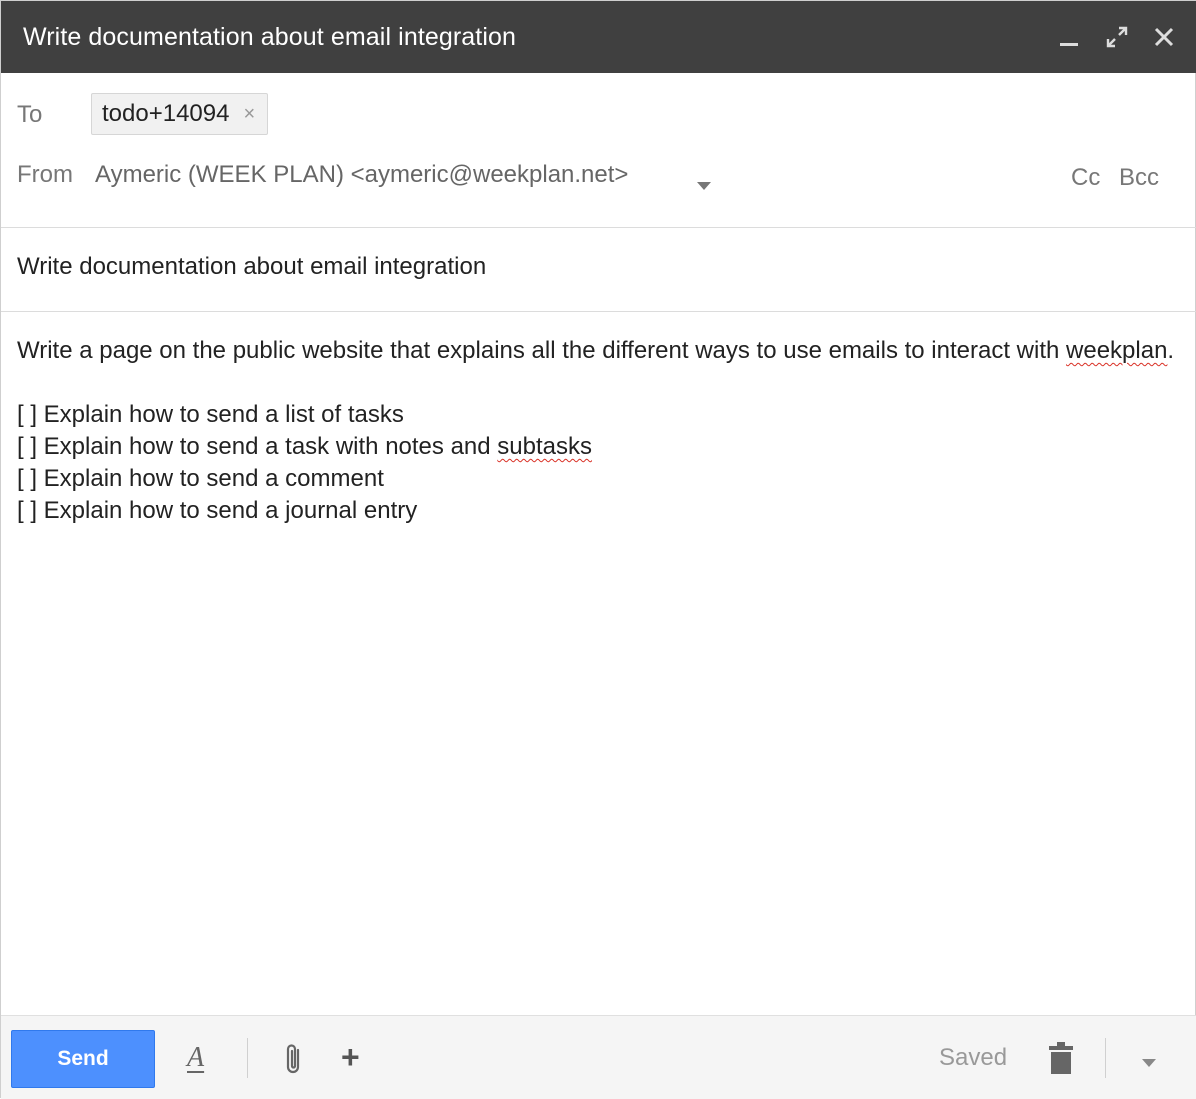  What do you see at coordinates (598, 311) in the screenshot?
I see `subject-divider` at bounding box center [598, 311].